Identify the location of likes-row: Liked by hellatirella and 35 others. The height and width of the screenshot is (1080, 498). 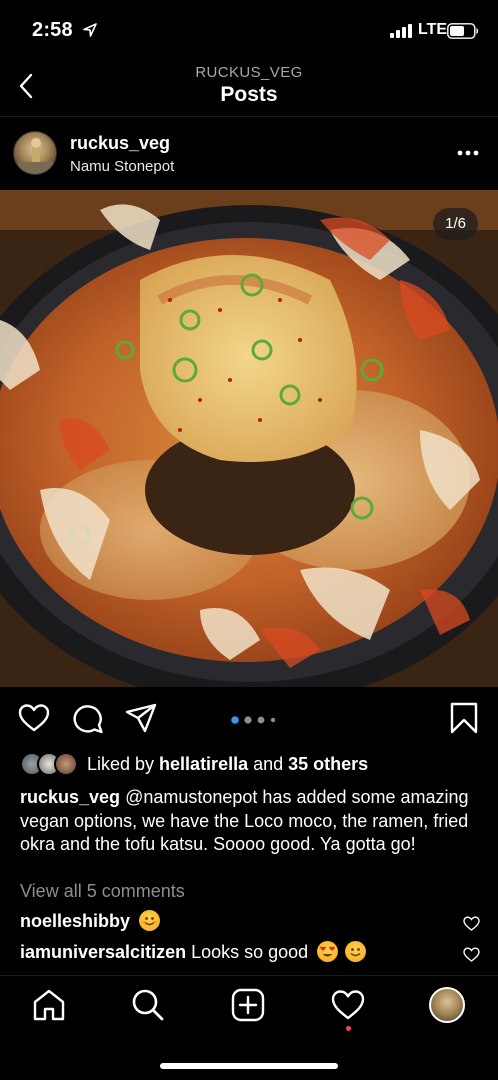
(250, 765).